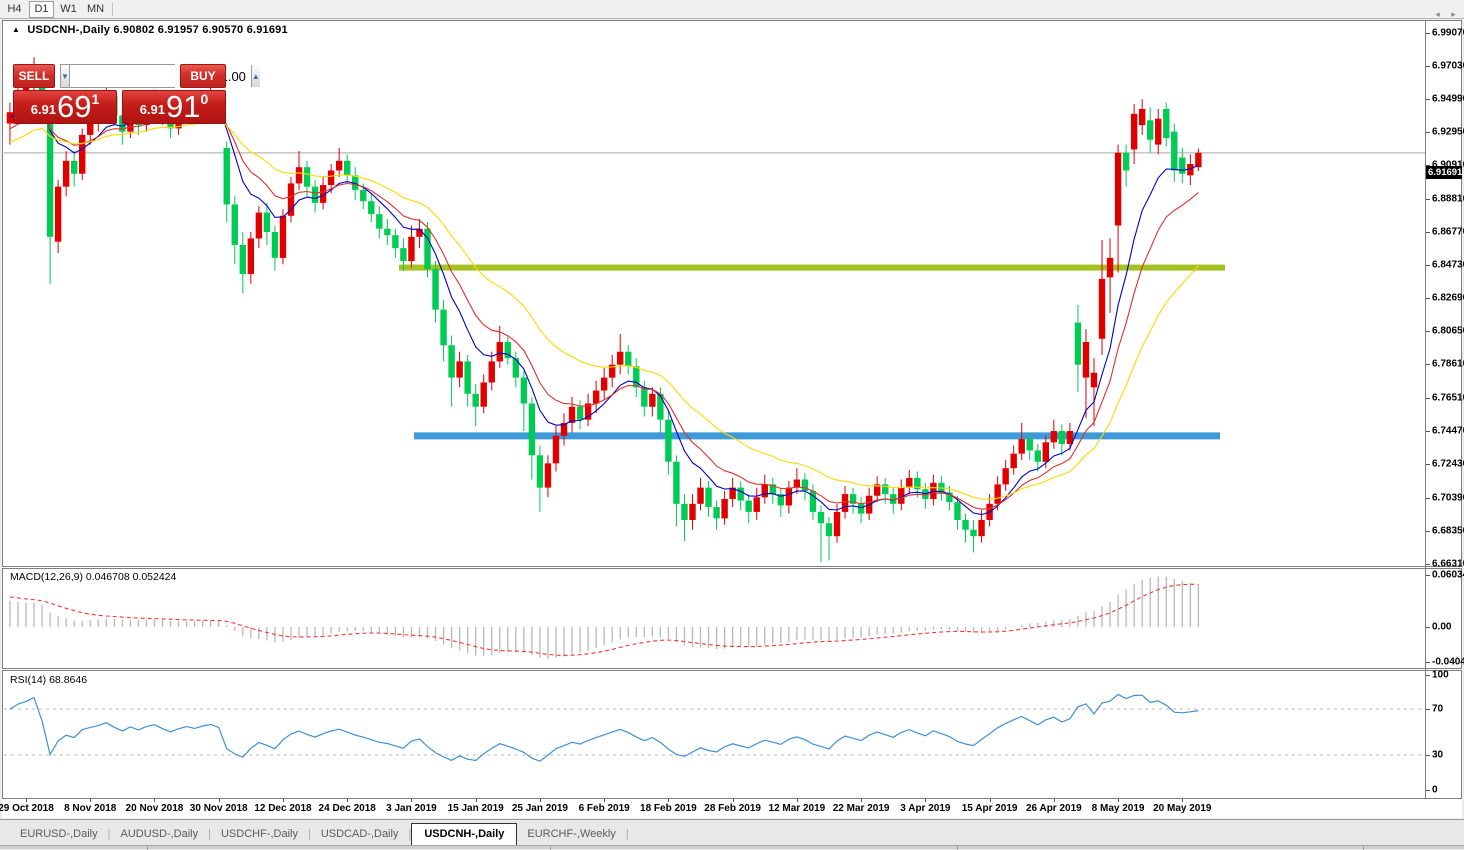  I want to click on price-axis-label: 6.86770, so click(1448, 232).